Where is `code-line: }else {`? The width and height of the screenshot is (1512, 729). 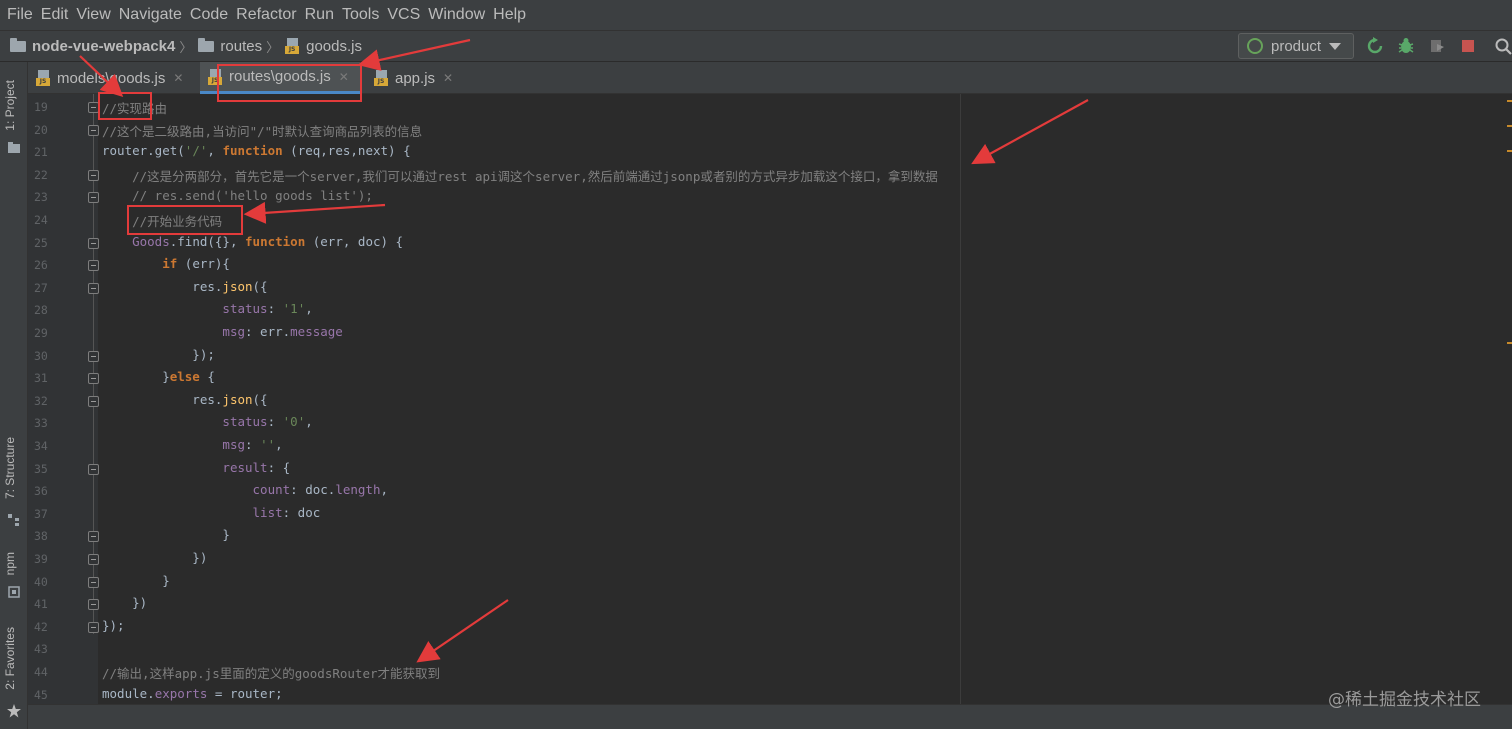 code-line: }else { is located at coordinates (158, 376).